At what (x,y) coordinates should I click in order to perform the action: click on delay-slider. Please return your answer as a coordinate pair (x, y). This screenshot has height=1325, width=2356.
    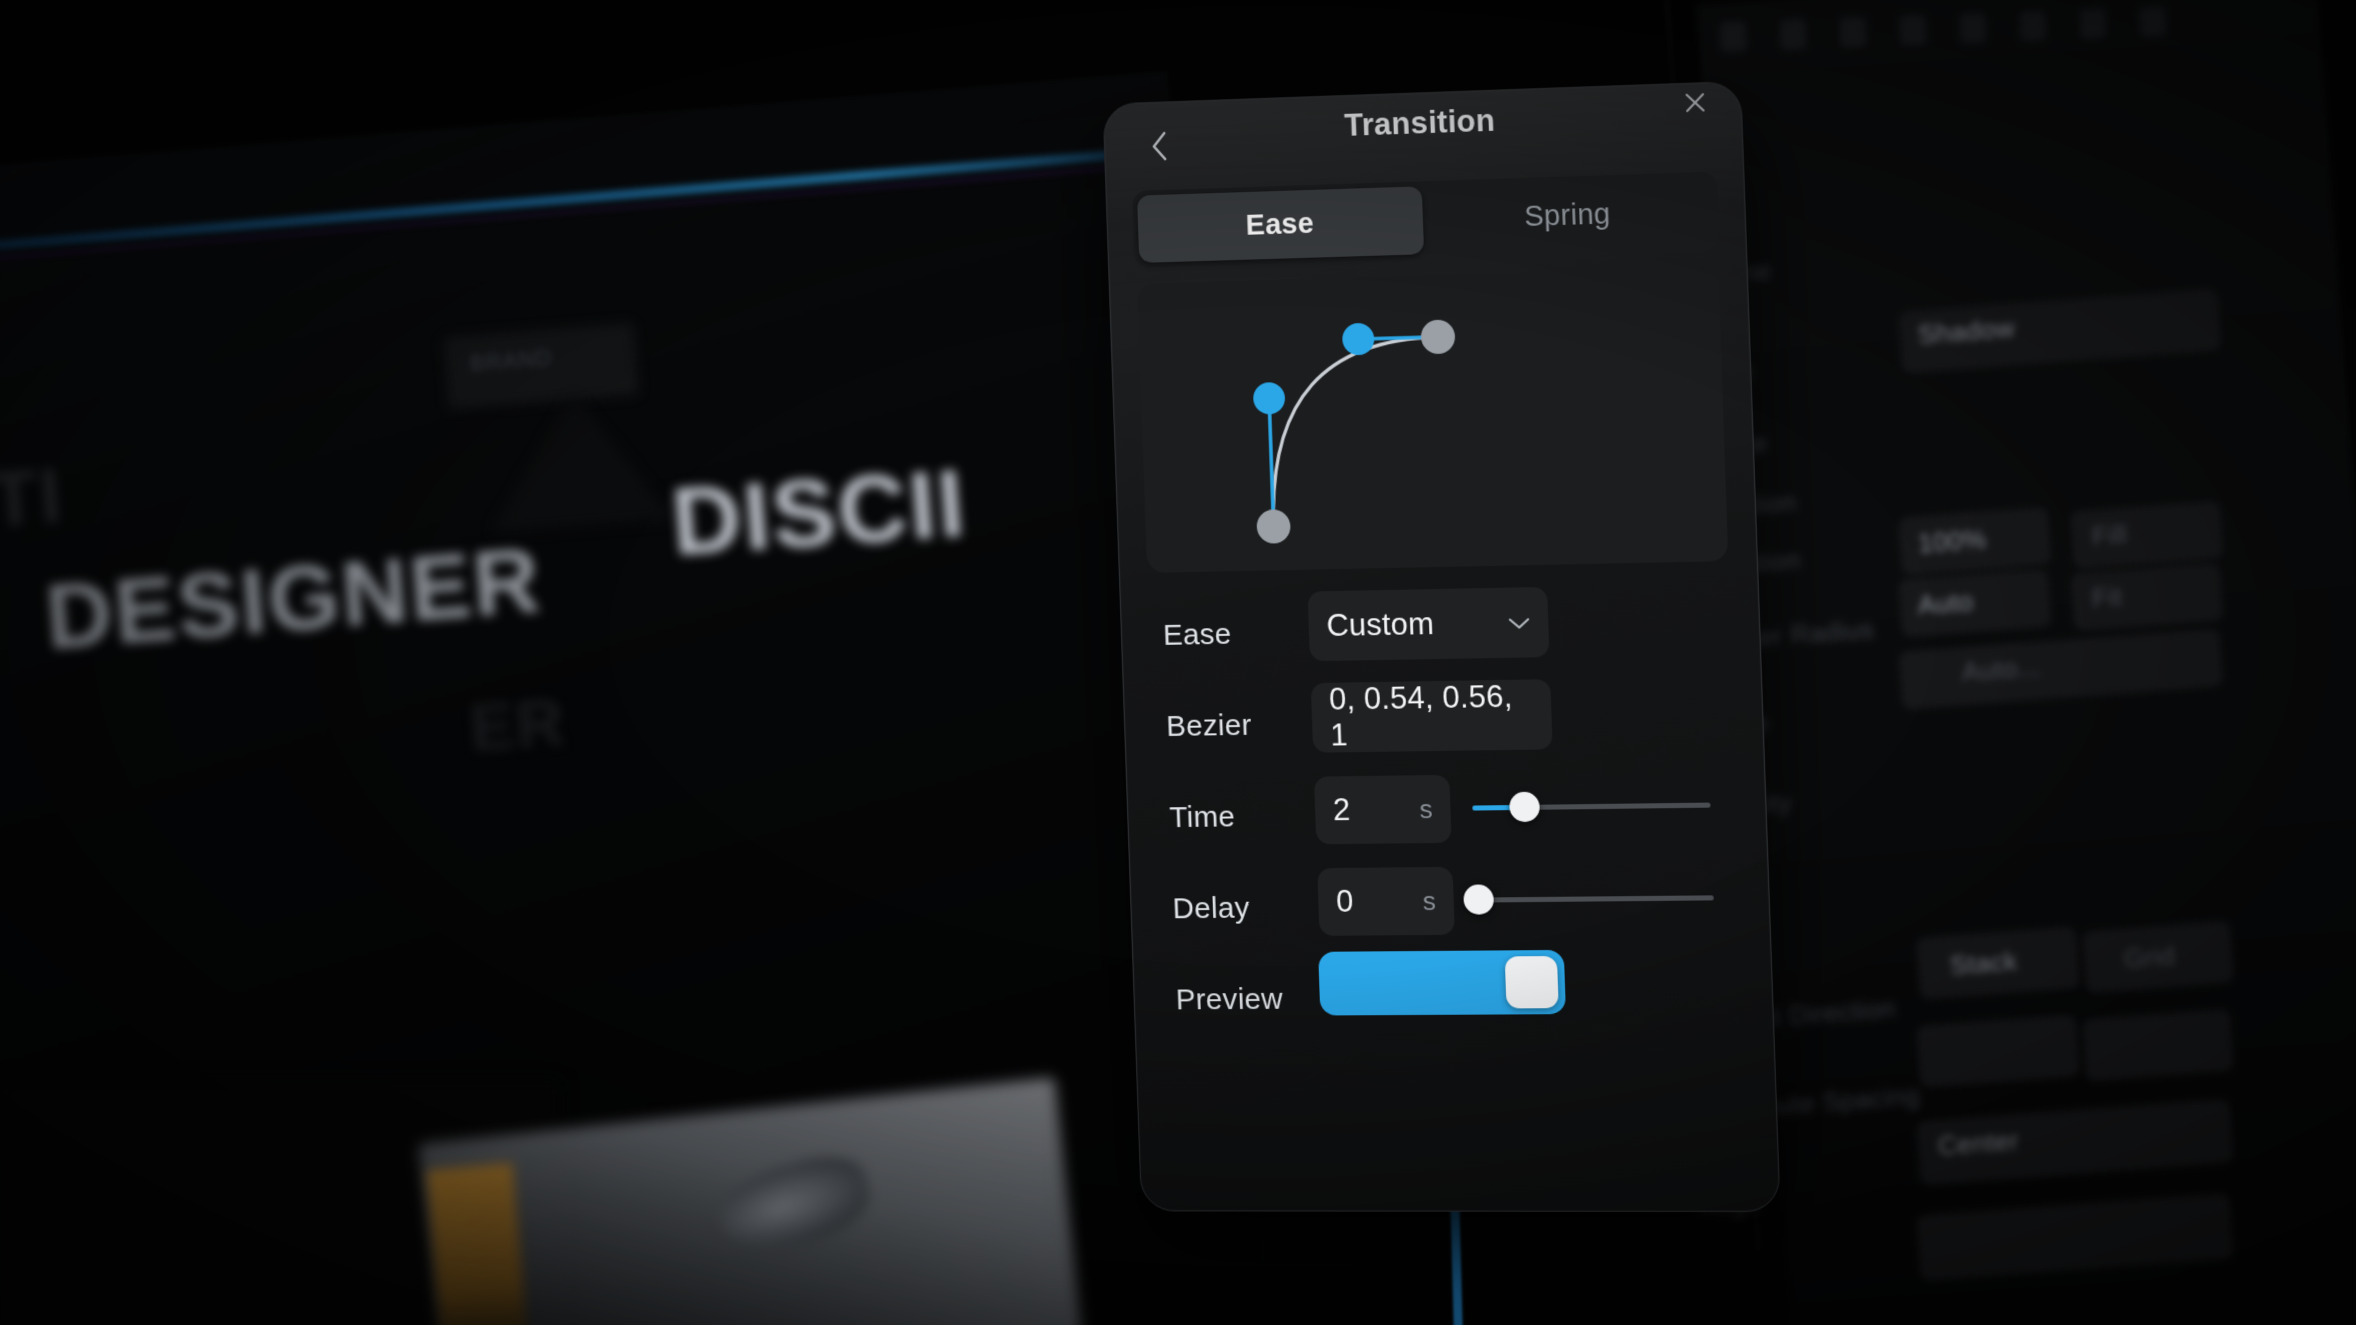
    Looking at the image, I should click on (1588, 899).